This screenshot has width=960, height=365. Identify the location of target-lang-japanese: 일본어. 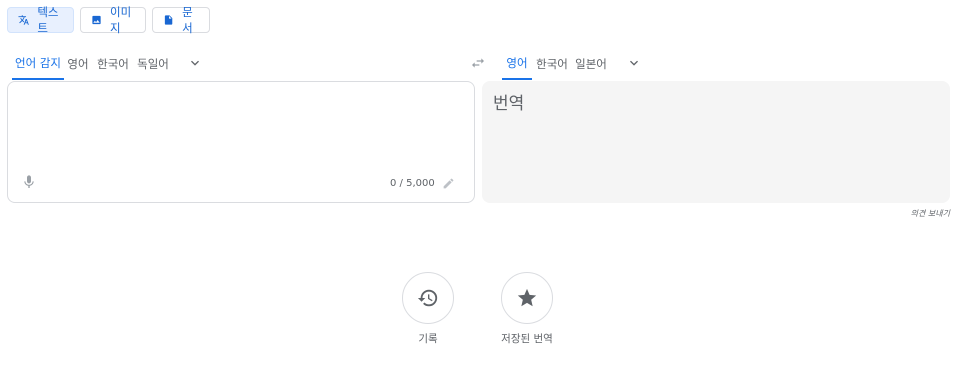
(591, 63).